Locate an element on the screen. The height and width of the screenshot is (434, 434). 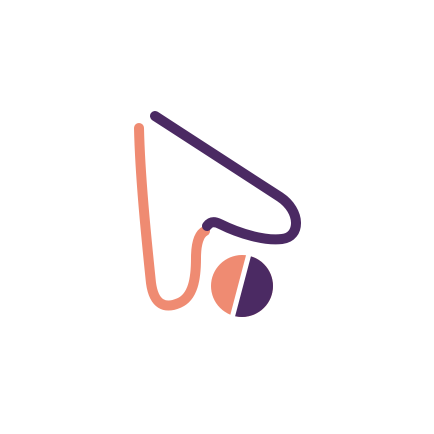
coral-stroke is located at coordinates (172, 217).